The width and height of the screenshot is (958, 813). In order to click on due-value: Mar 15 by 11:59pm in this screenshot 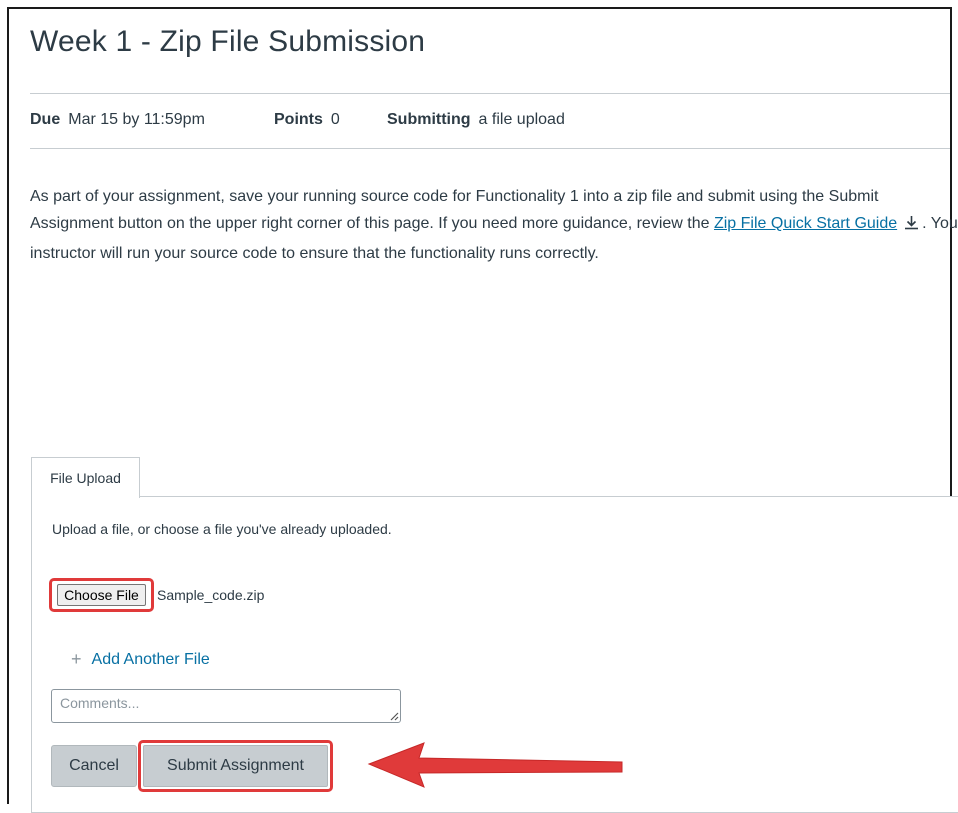, I will do `click(136, 119)`.